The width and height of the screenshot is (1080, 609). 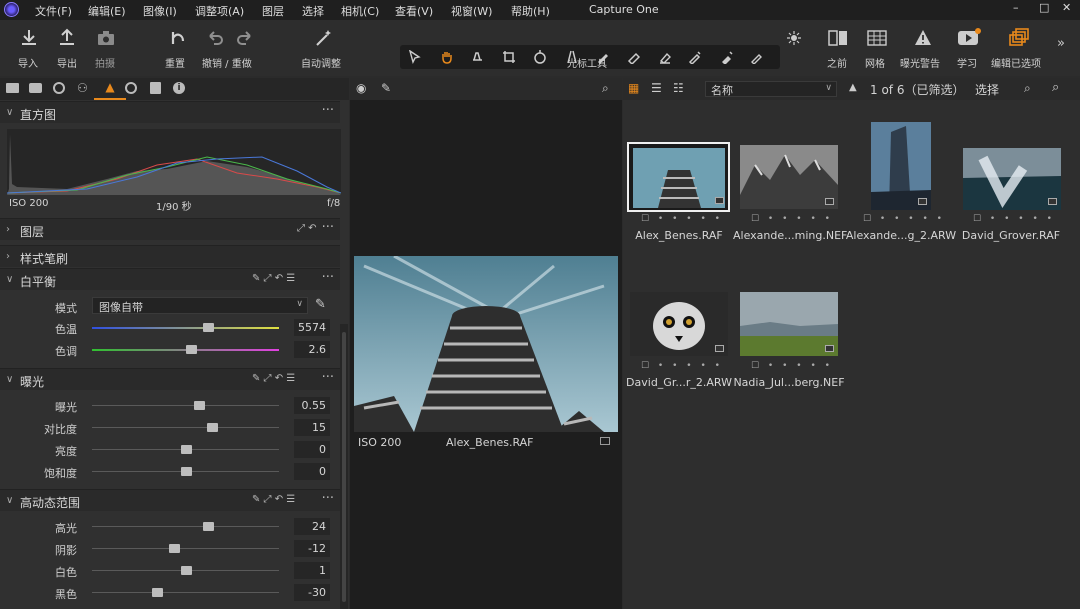 What do you see at coordinates (313, 11) in the screenshot?
I see `menu-select: 选择` at bounding box center [313, 11].